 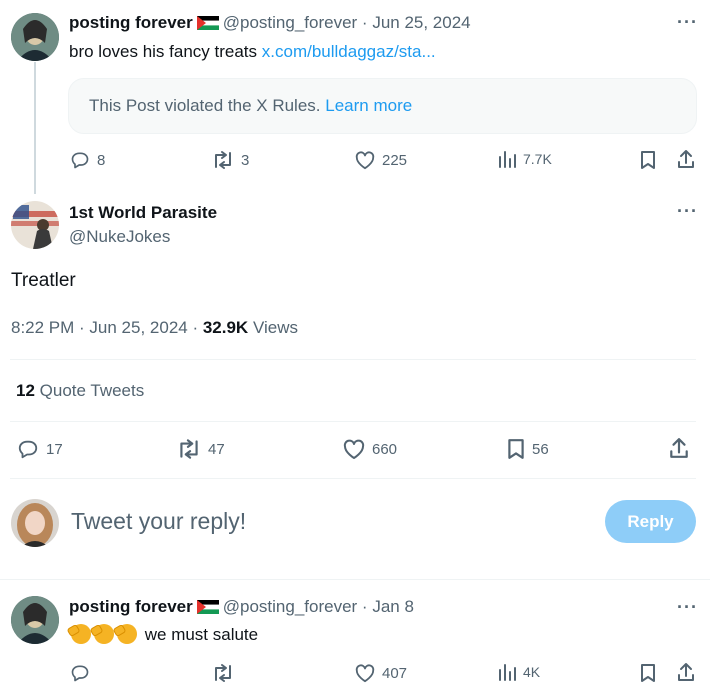 I want to click on tweet-meta: 8:22 PM · Jun 25, 2024 · 32.9K Views, so click(x=154, y=328).